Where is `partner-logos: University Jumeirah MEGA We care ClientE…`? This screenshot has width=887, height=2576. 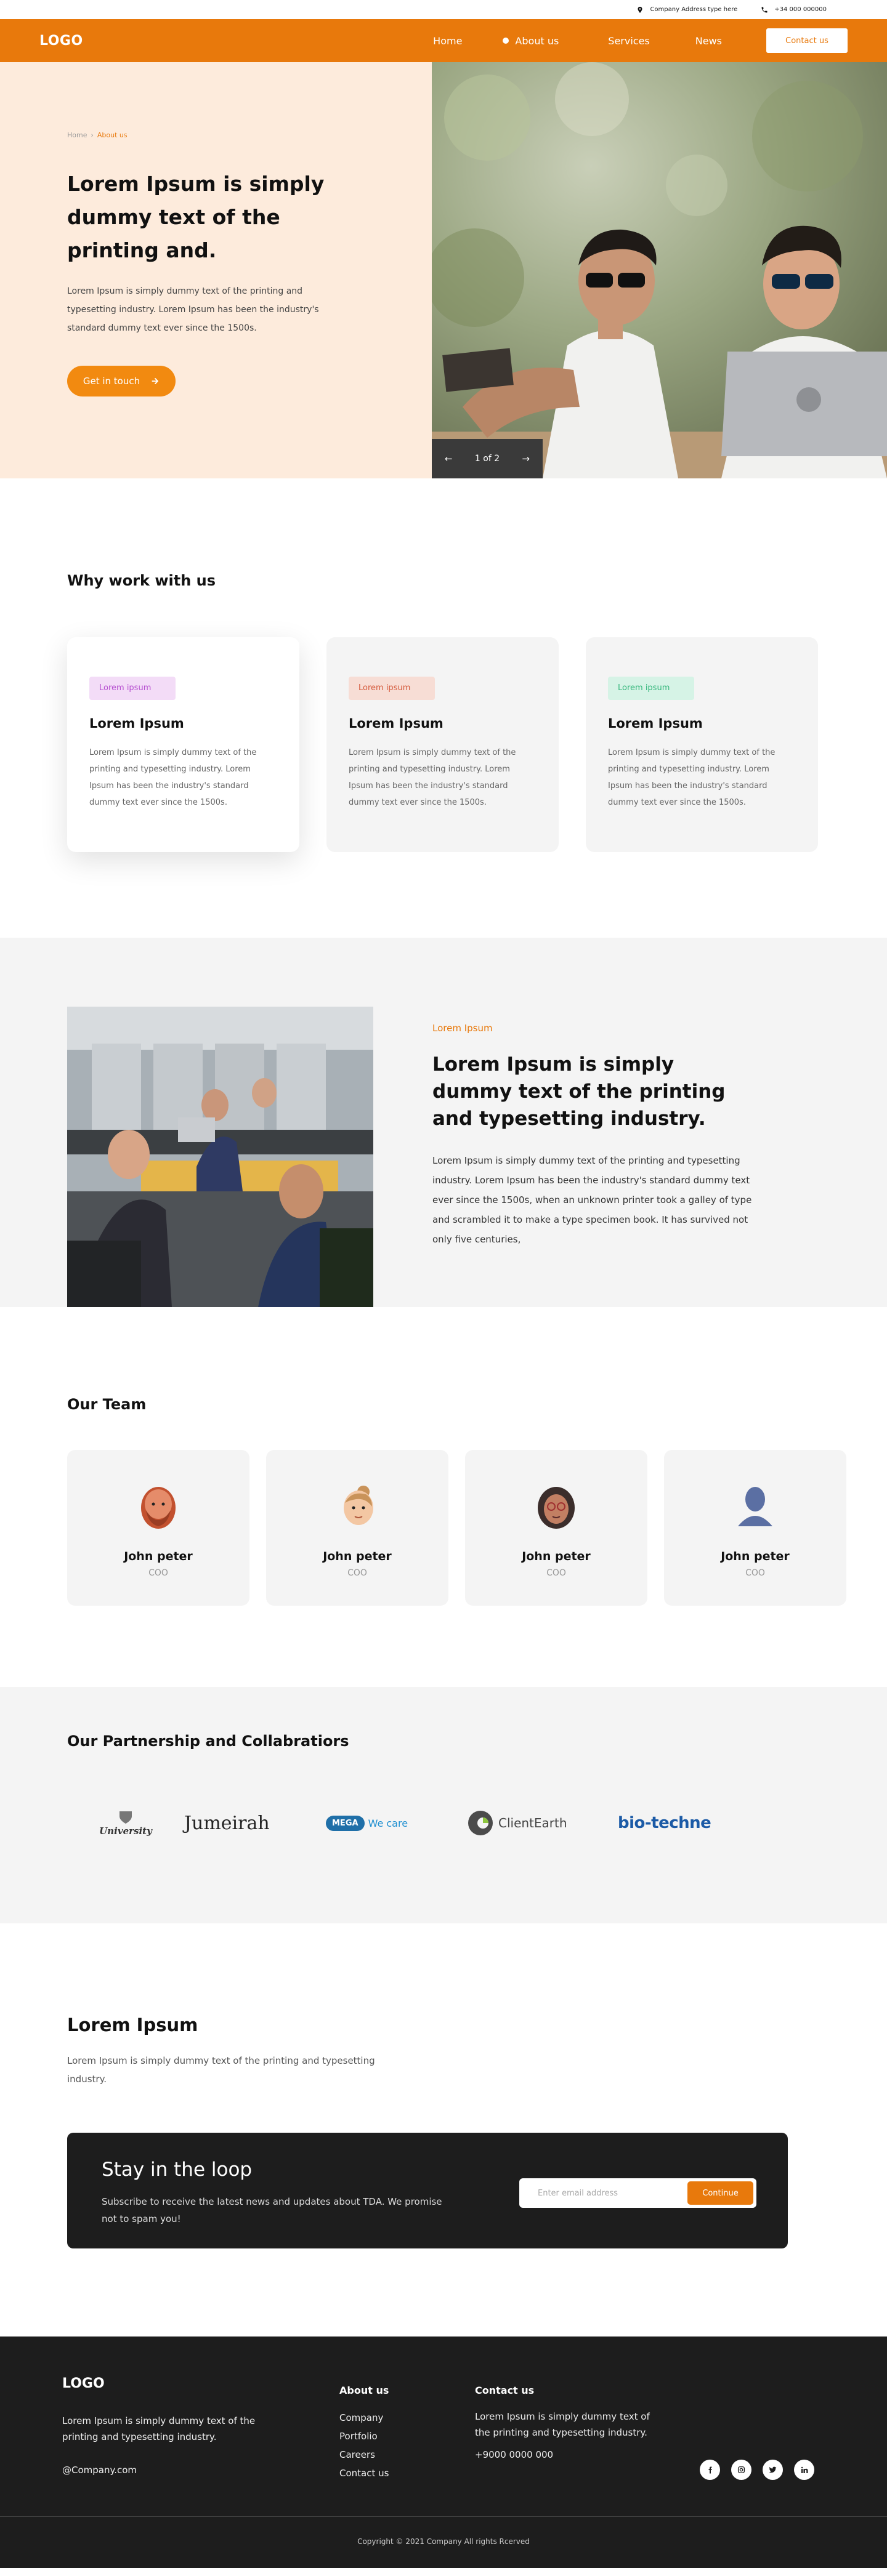 partner-logos: University Jumeirah MEGA We care ClientE… is located at coordinates (477, 1823).